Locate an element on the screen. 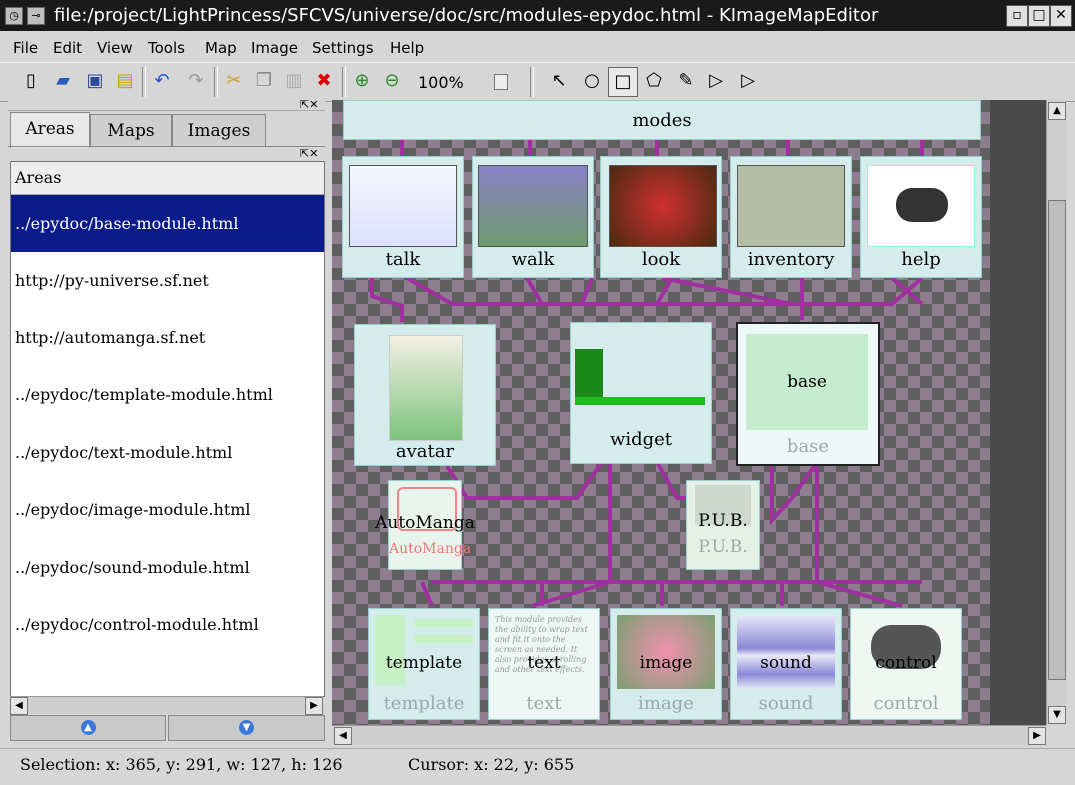 Image resolution: width=1075 pixels, height=785 pixels. control-area: control control is located at coordinates (906, 664).